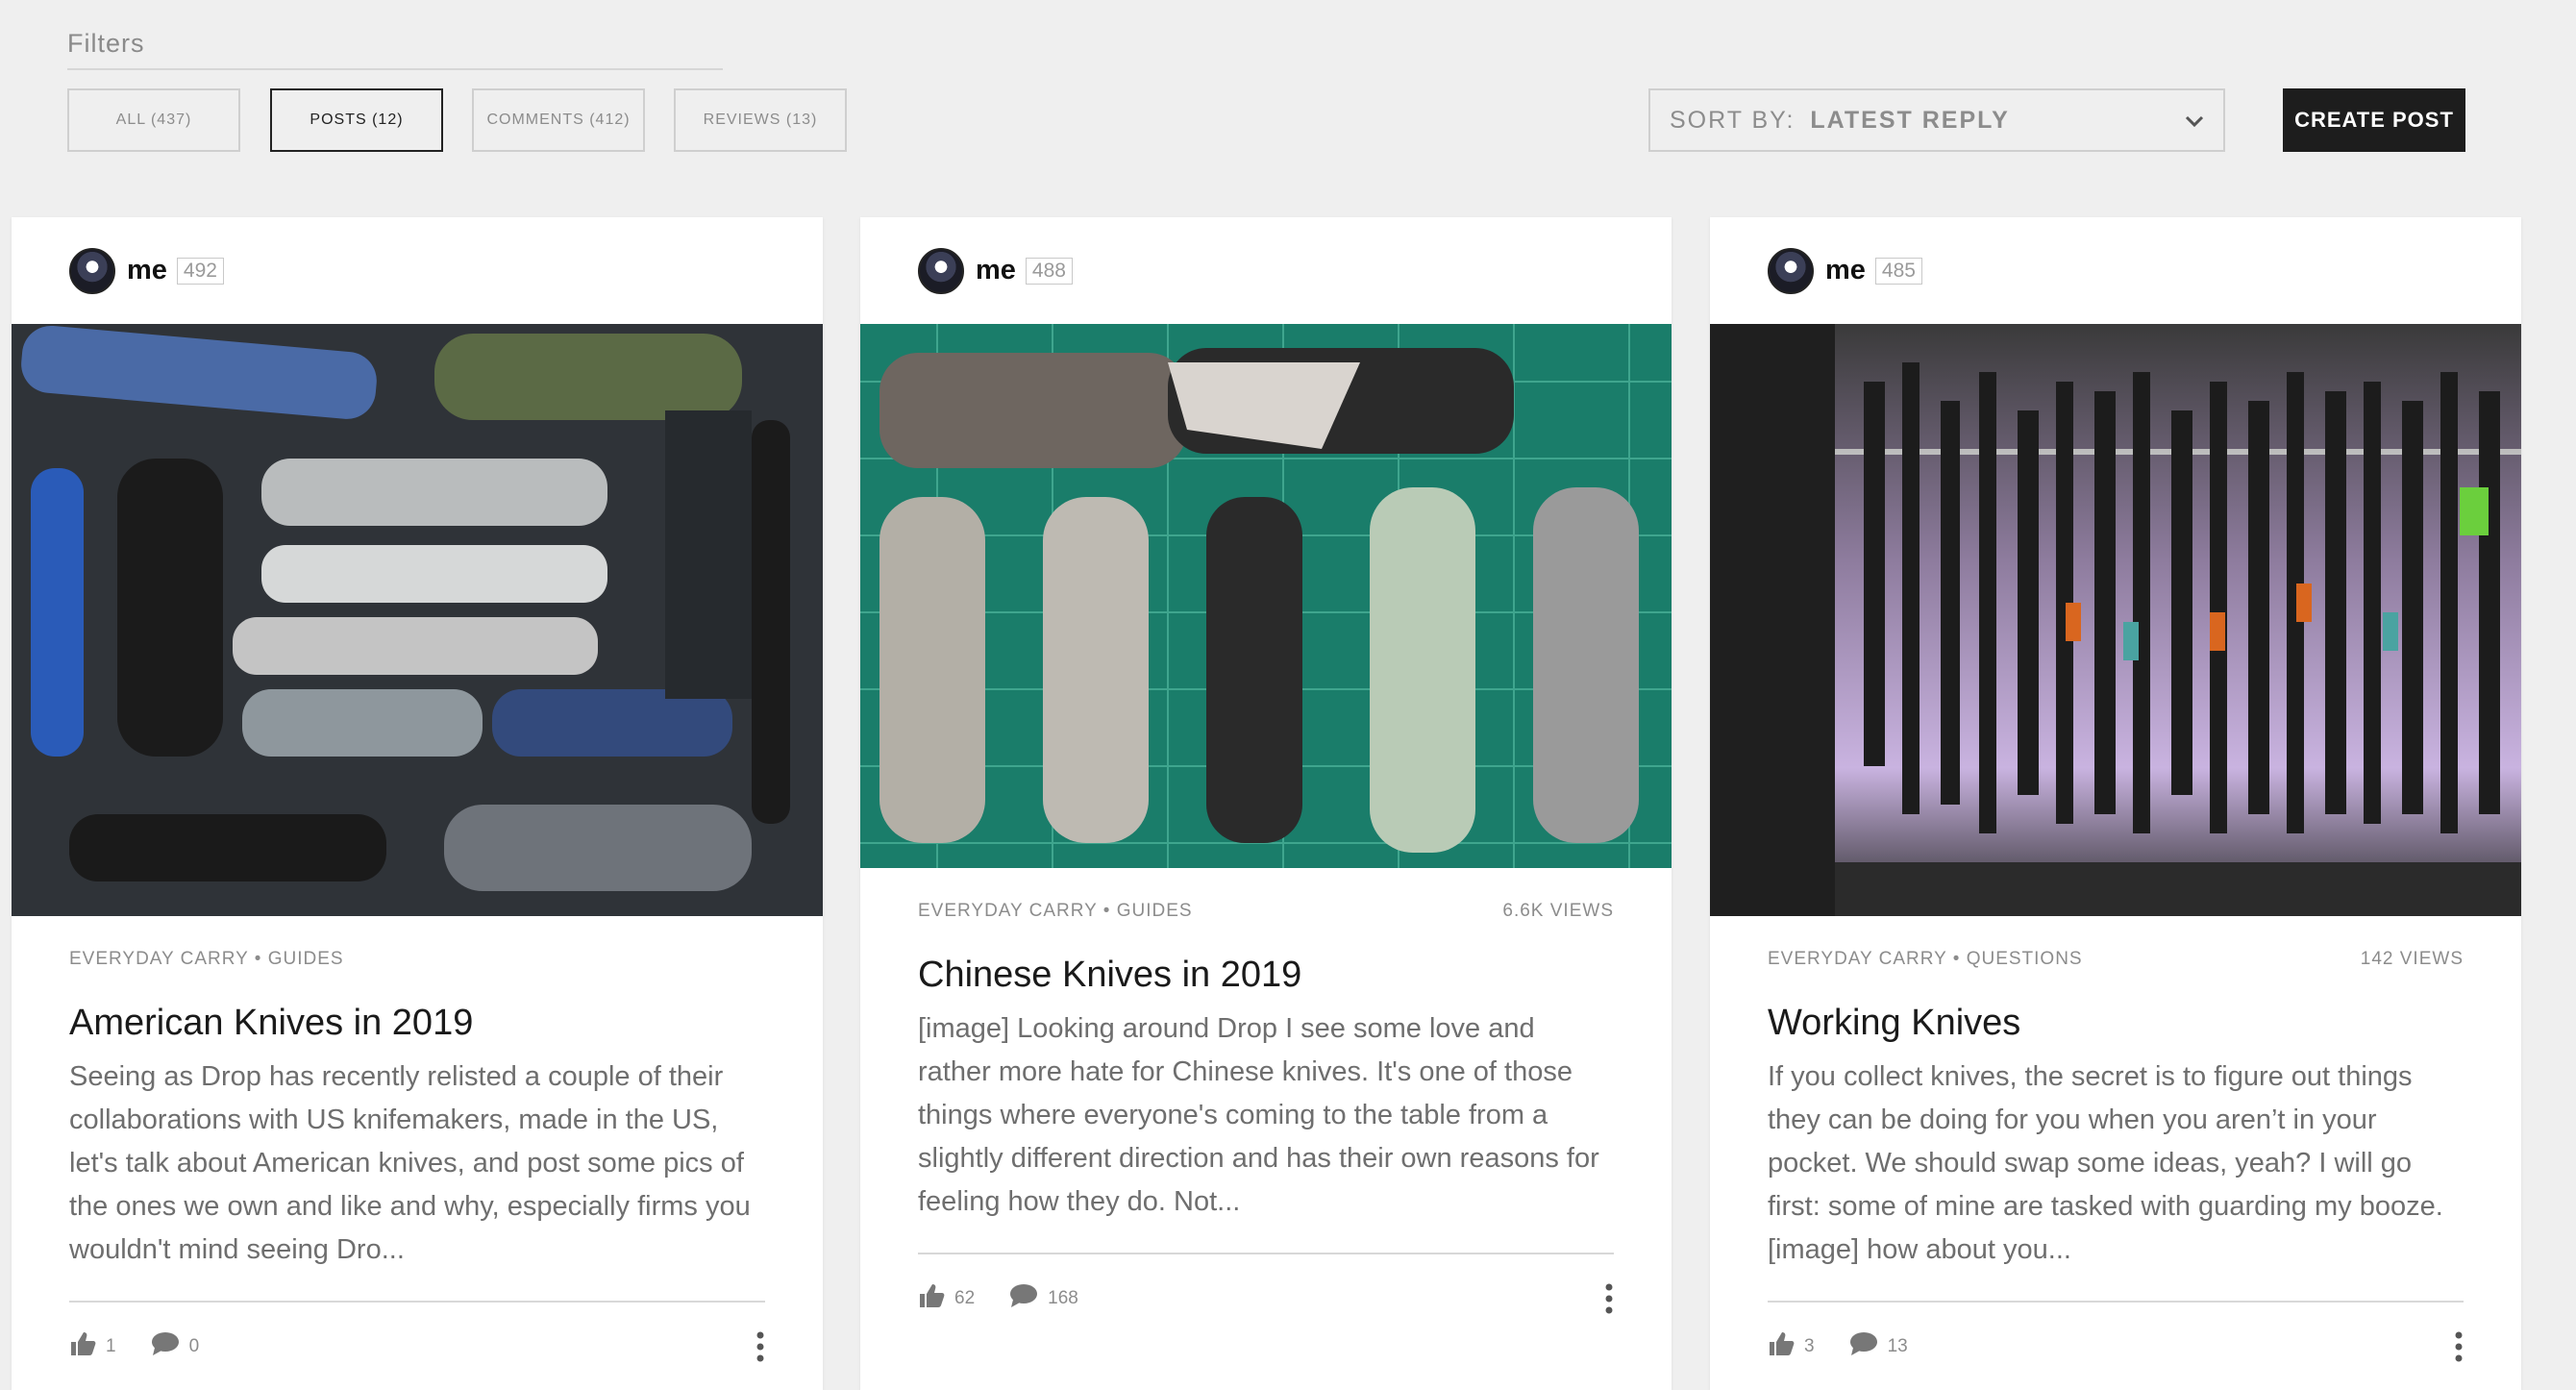 The width and height of the screenshot is (2576, 1390). What do you see at coordinates (417, 959) in the screenshot?
I see `post-meta: EVERYDAY CARRY • GUIDES` at bounding box center [417, 959].